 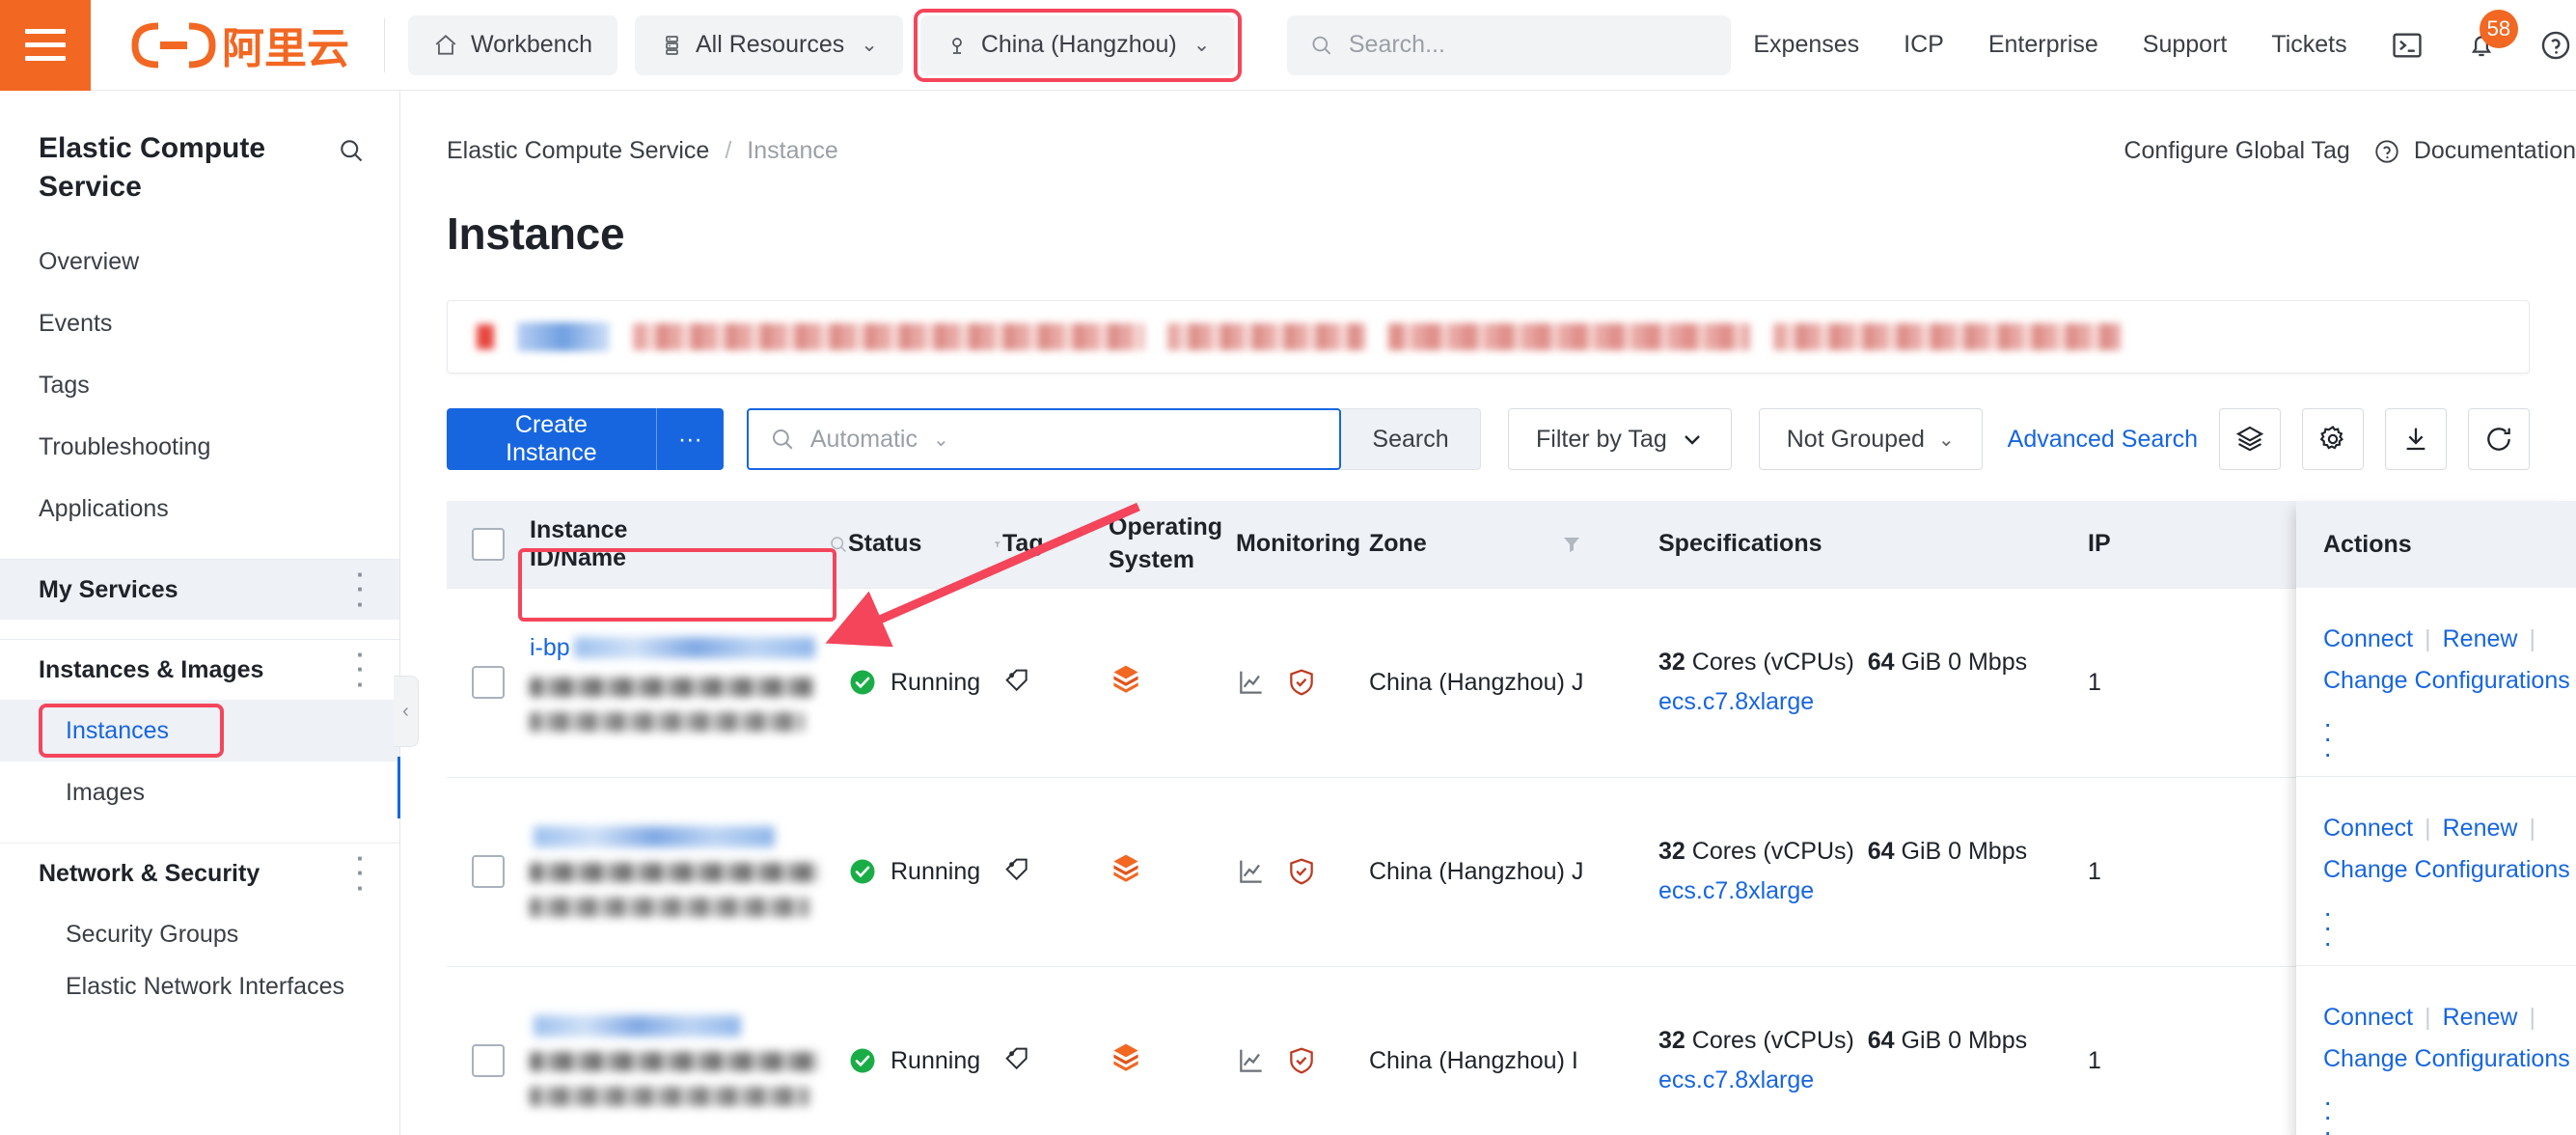 I want to click on global-search-input, so click(x=1529, y=45).